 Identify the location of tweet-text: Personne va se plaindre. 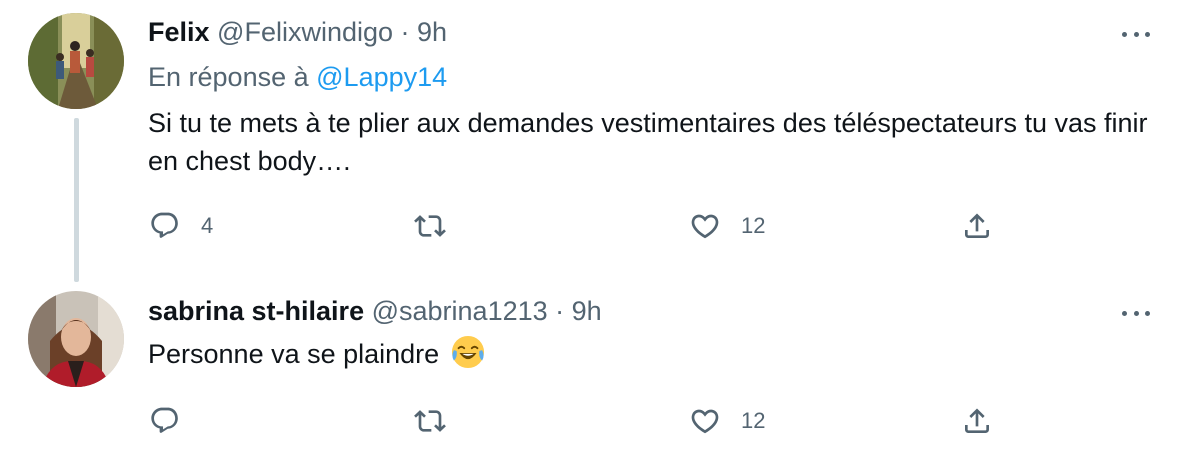
(294, 354).